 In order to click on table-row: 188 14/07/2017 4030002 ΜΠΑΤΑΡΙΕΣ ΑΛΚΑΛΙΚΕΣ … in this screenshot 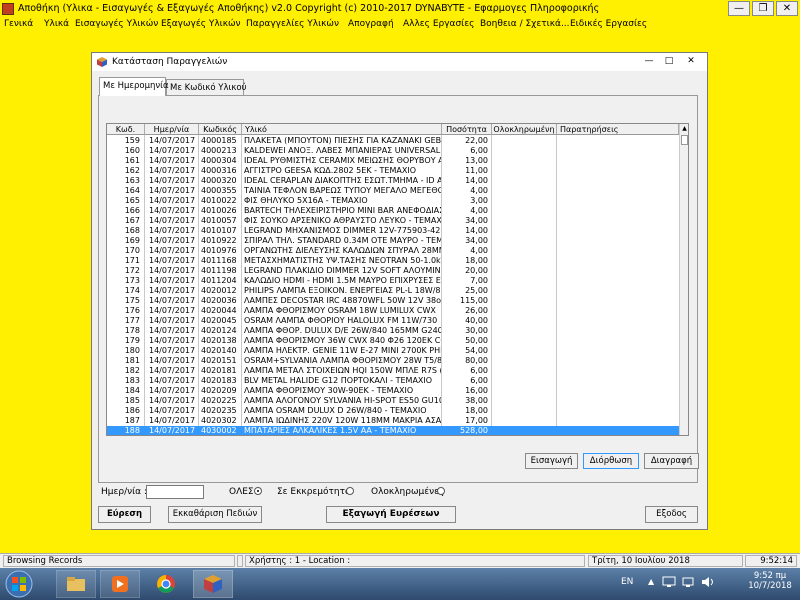, I will do `click(393, 430)`.